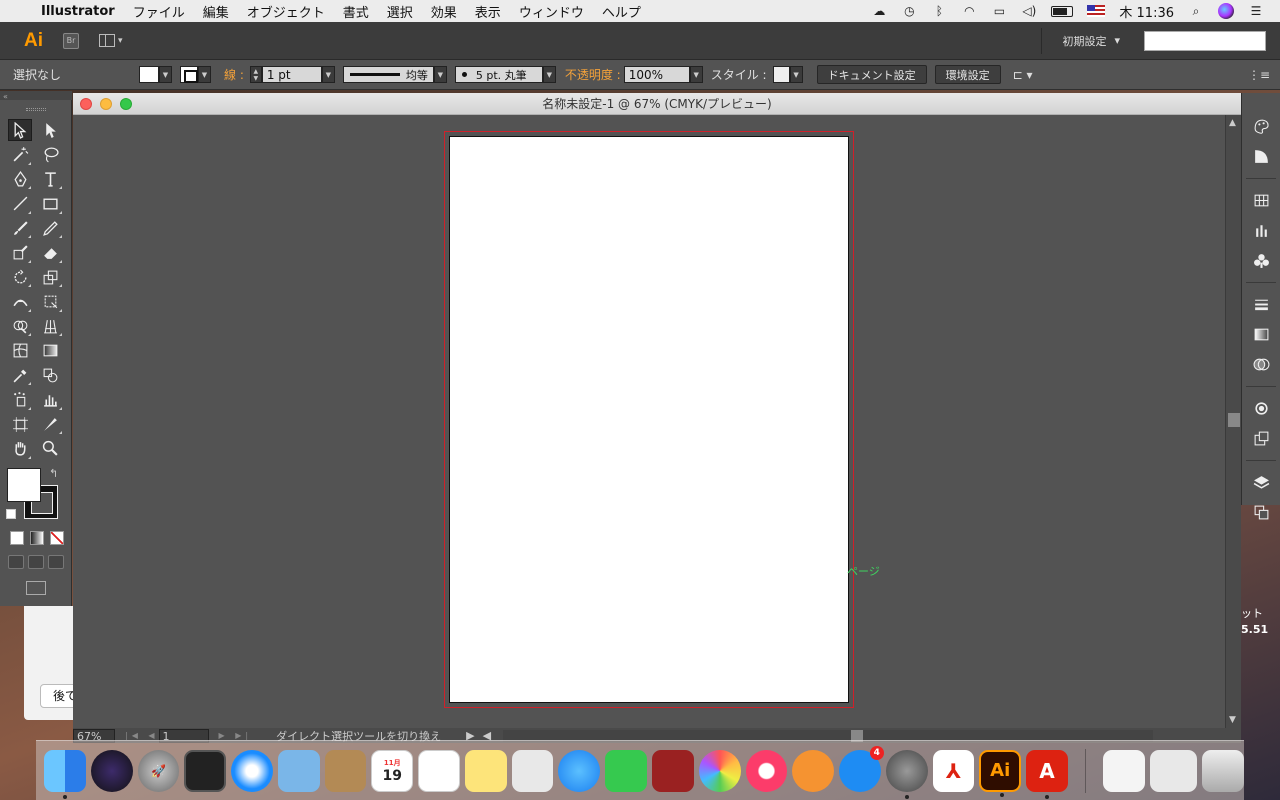  I want to click on fill-color-dropdown: ▼, so click(155, 74).